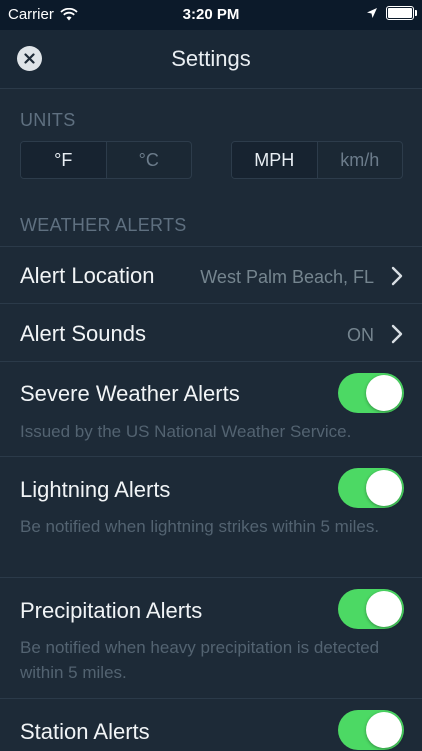 This screenshot has width=422, height=751. What do you see at coordinates (359, 160) in the screenshot?
I see `unit-kmh-option: km/h` at bounding box center [359, 160].